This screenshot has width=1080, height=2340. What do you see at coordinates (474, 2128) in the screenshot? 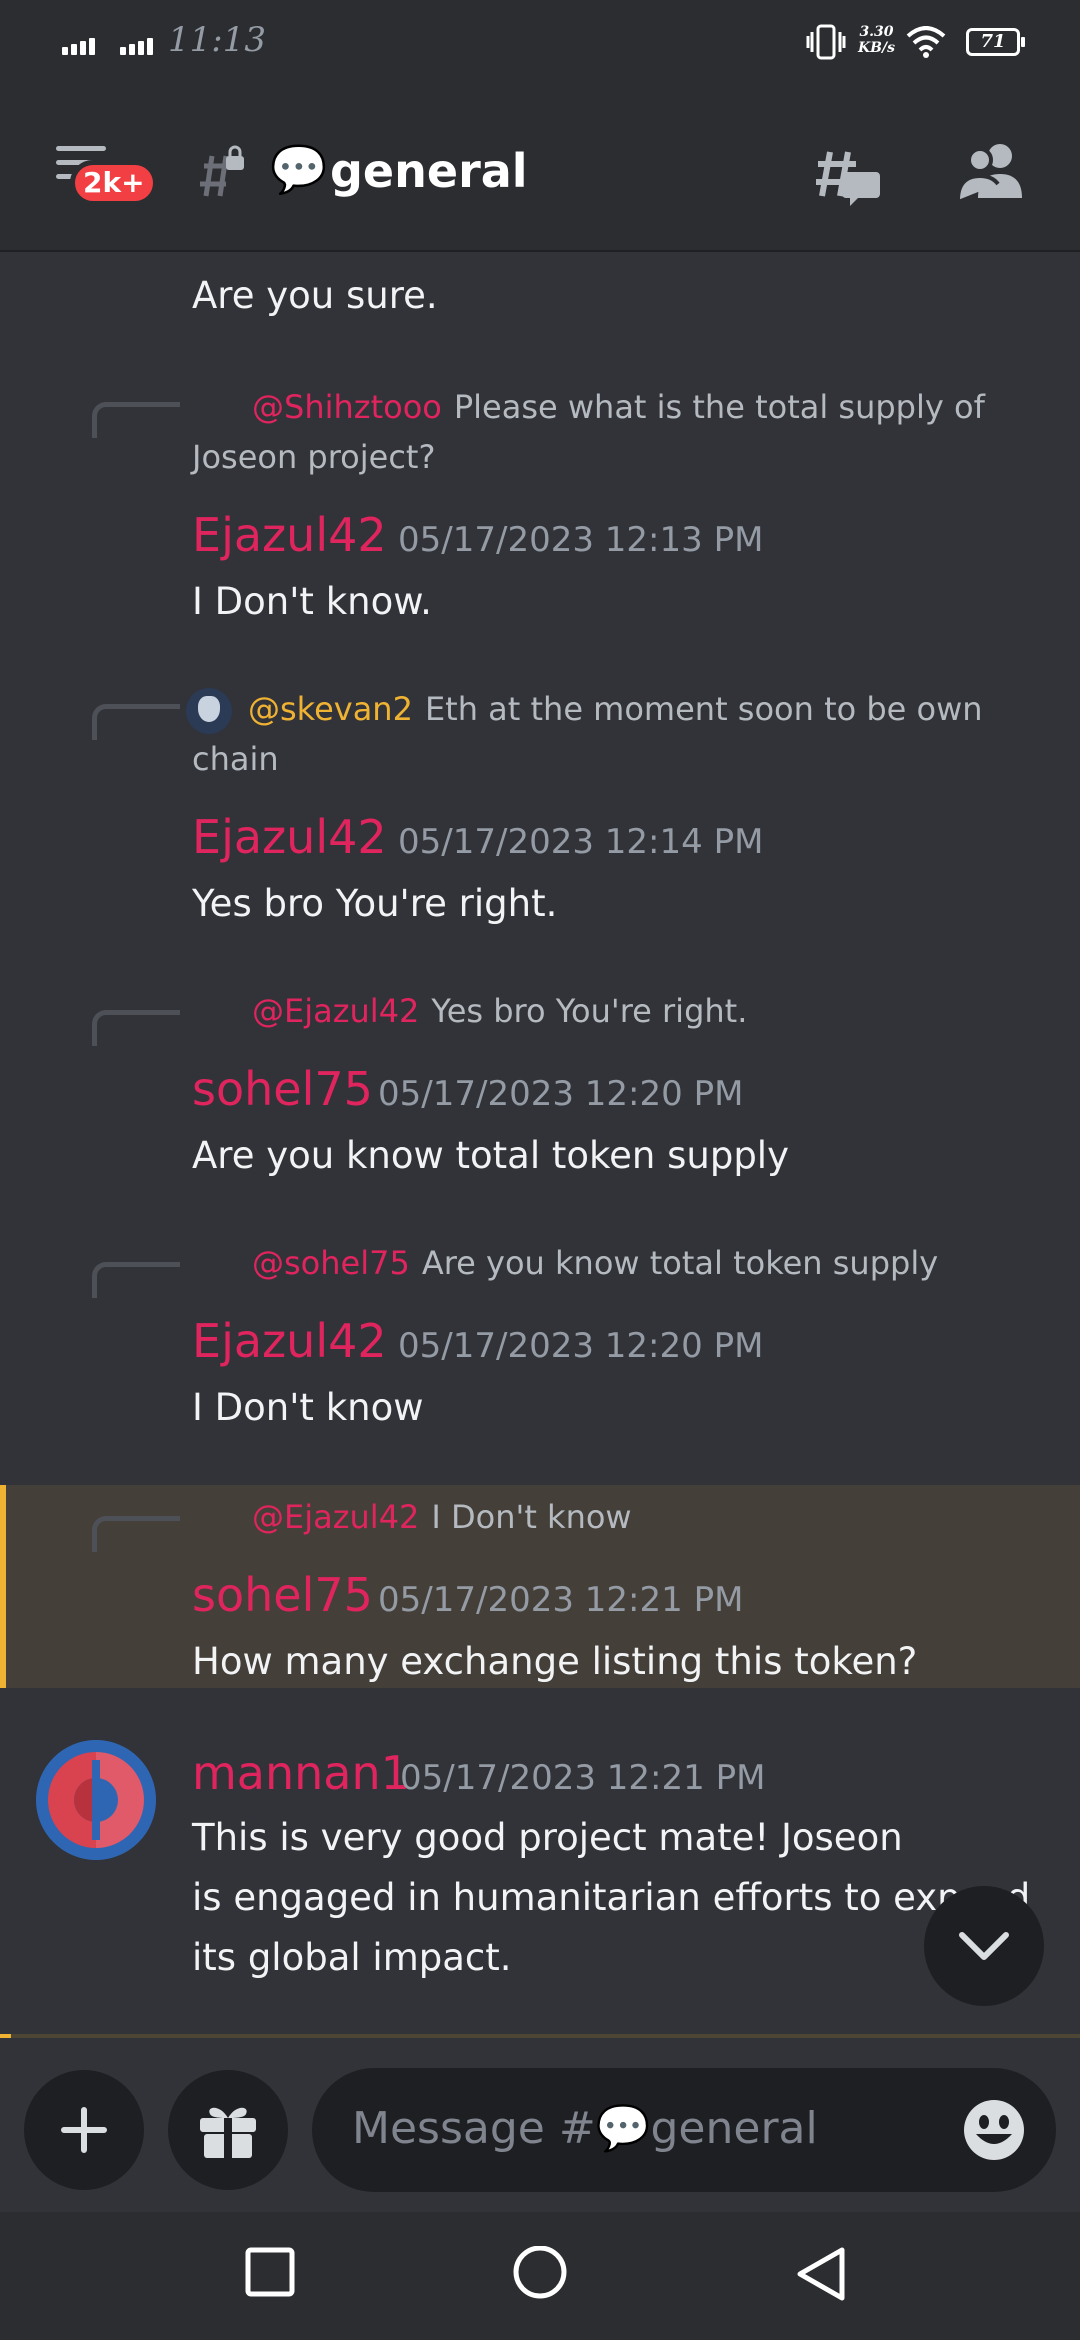
I see `placeholder-prefix: Message #` at bounding box center [474, 2128].